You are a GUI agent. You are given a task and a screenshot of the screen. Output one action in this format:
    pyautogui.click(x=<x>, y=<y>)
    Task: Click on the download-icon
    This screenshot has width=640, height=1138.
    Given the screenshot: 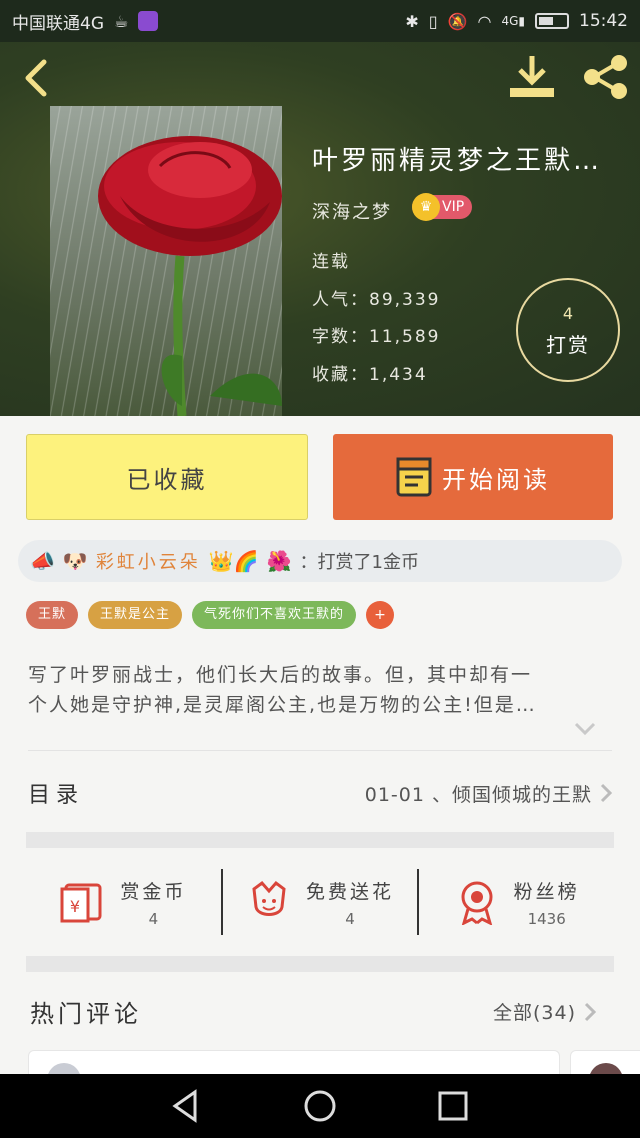 What is the action you would take?
    pyautogui.click(x=532, y=77)
    